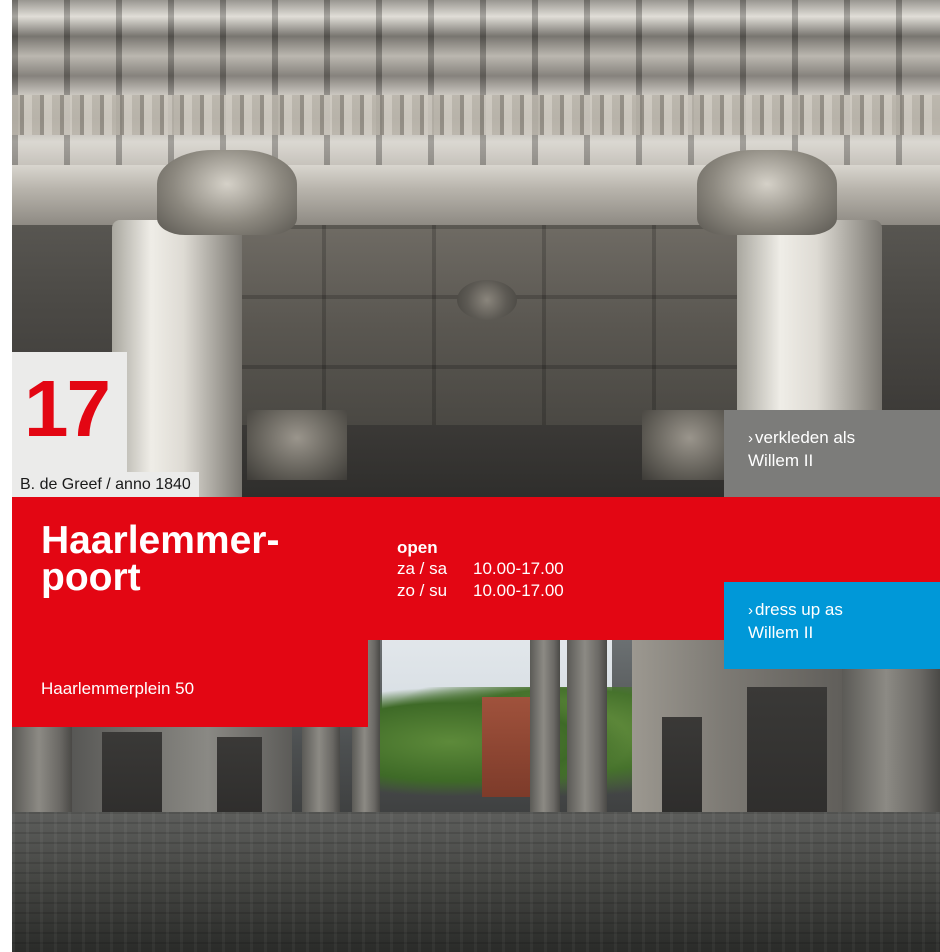 The height and width of the screenshot is (952, 940). I want to click on location-title: Haarlemmer- poort, so click(201, 559).